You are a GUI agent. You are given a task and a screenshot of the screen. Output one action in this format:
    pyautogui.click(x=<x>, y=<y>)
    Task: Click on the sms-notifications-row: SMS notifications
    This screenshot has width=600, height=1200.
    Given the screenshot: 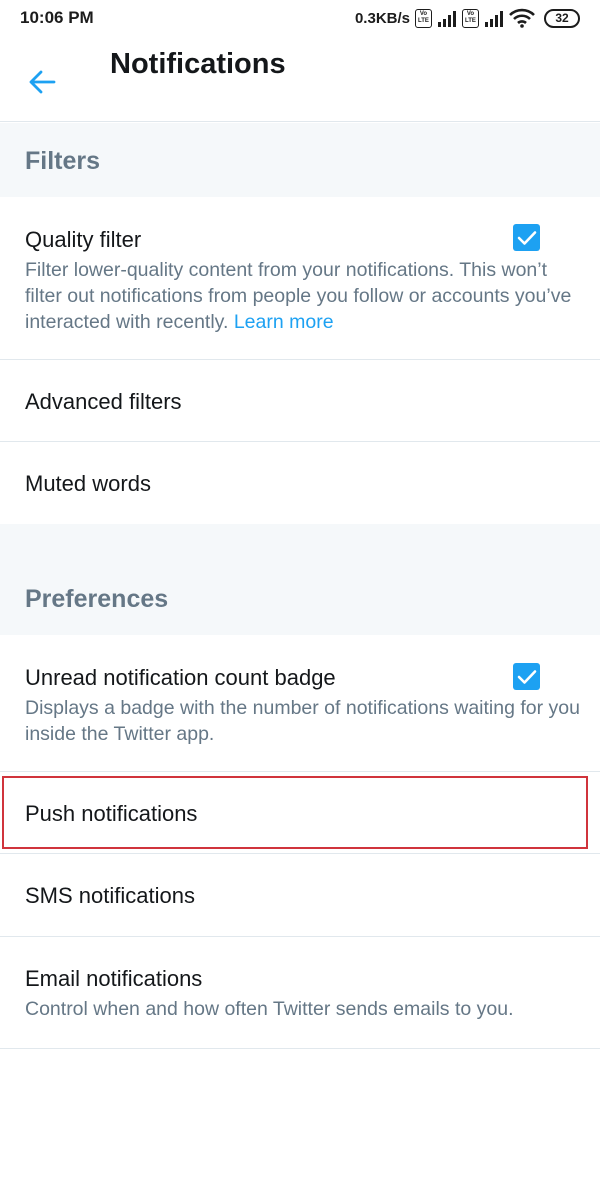 What is the action you would take?
    pyautogui.click(x=300, y=895)
    